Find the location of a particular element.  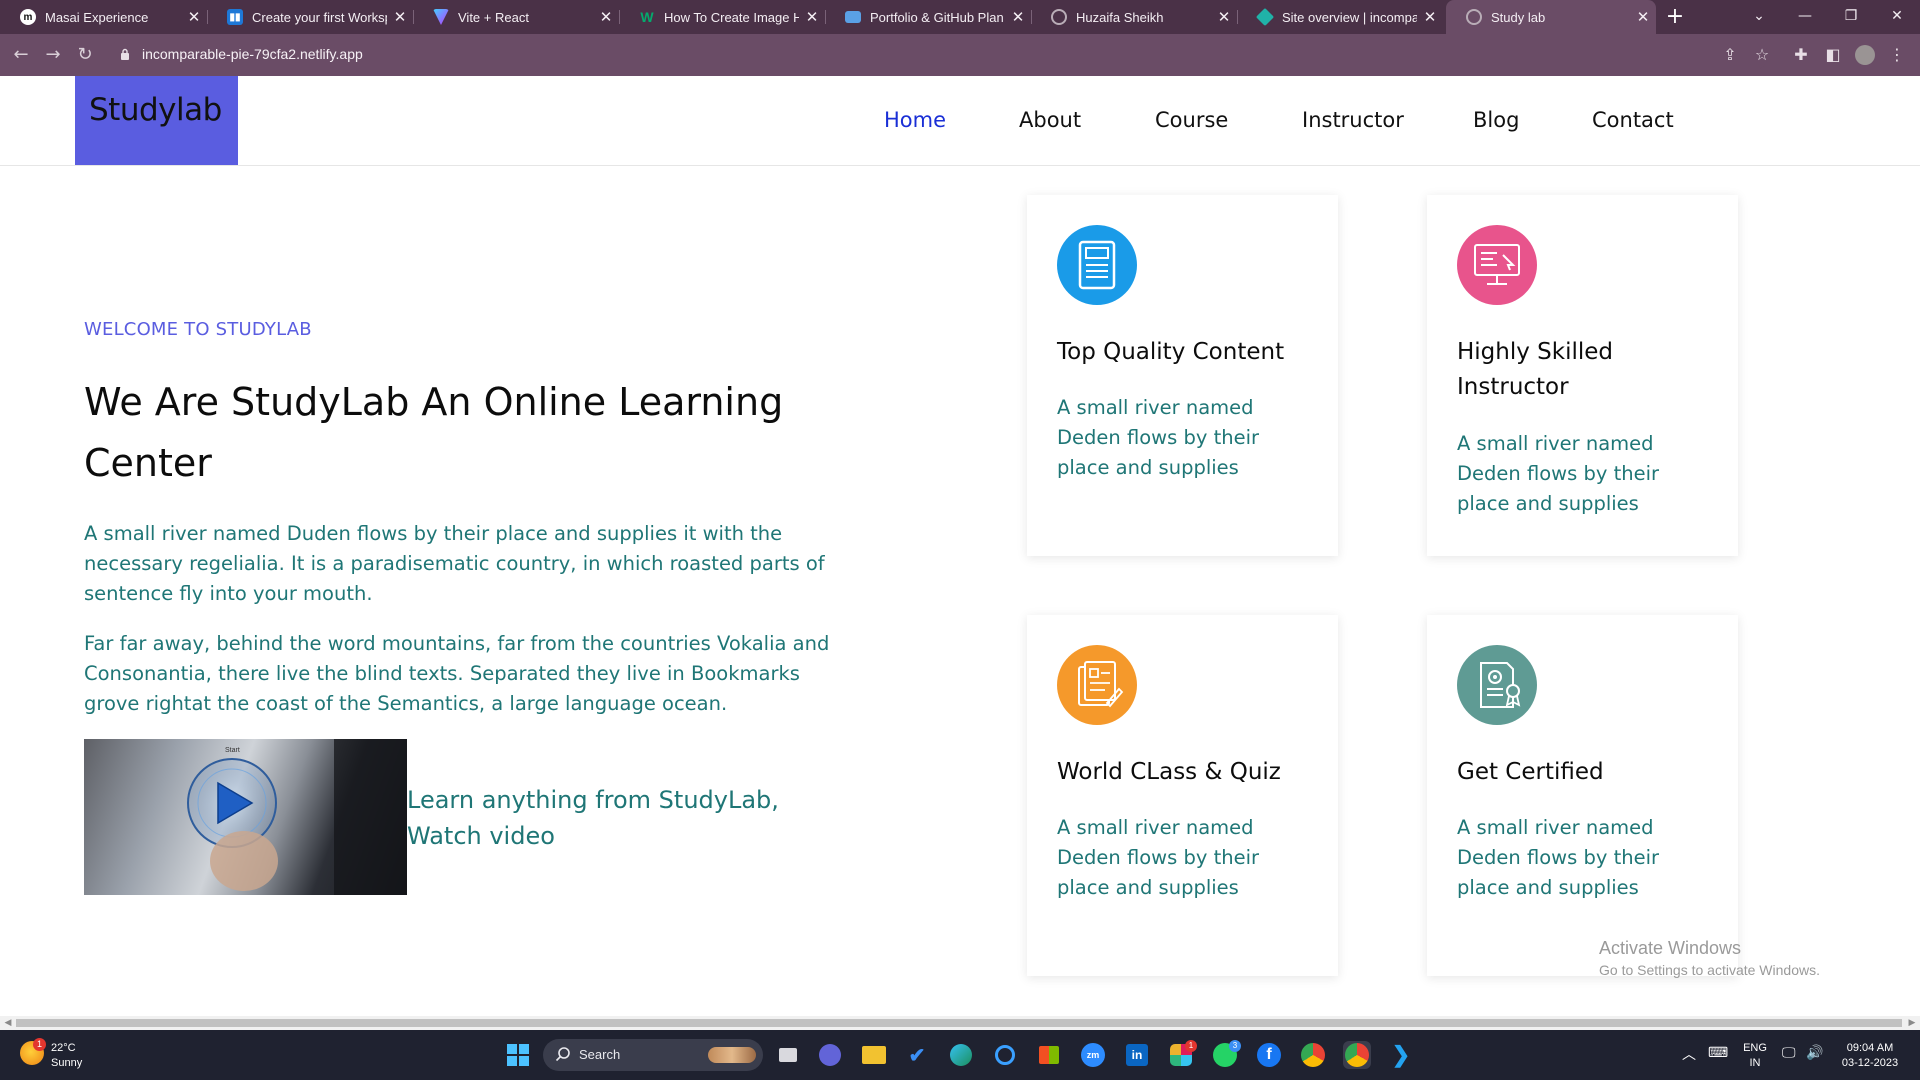

taskbar-search: Search is located at coordinates (653, 1055).